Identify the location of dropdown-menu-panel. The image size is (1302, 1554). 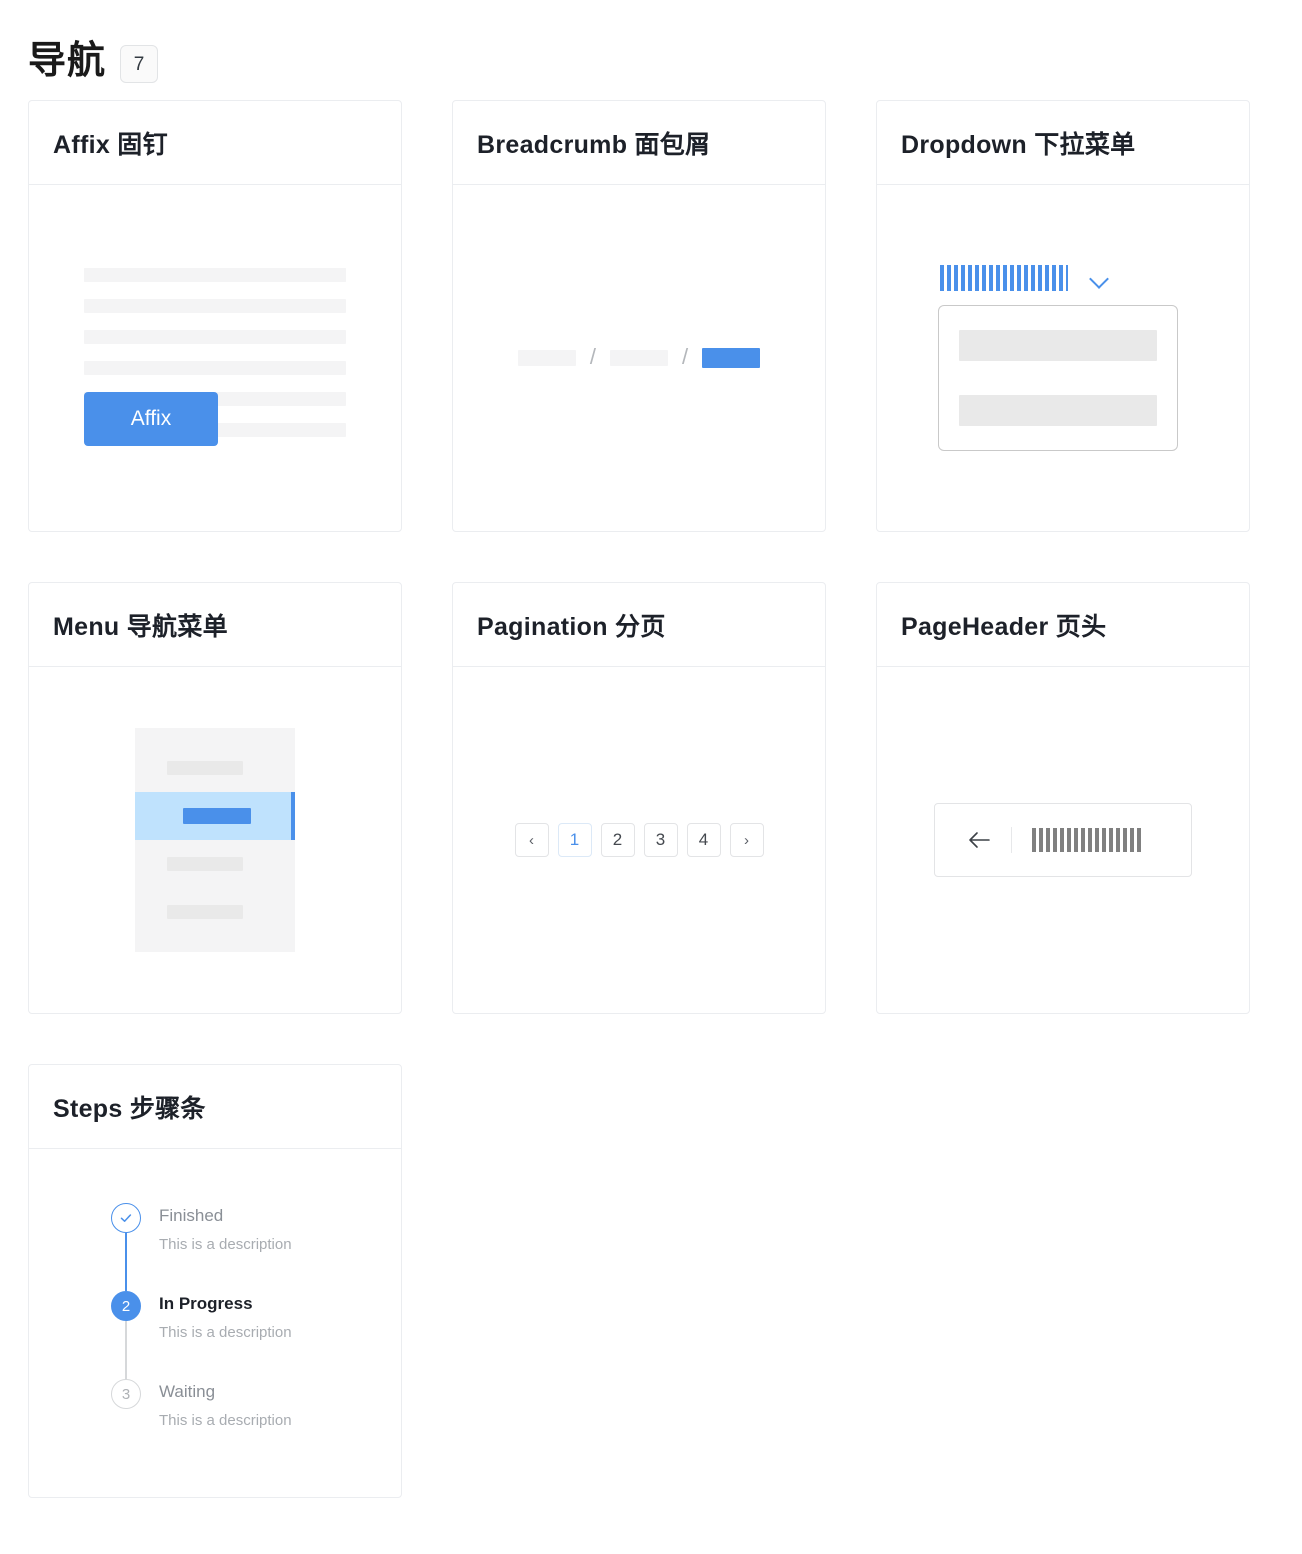
(1058, 378).